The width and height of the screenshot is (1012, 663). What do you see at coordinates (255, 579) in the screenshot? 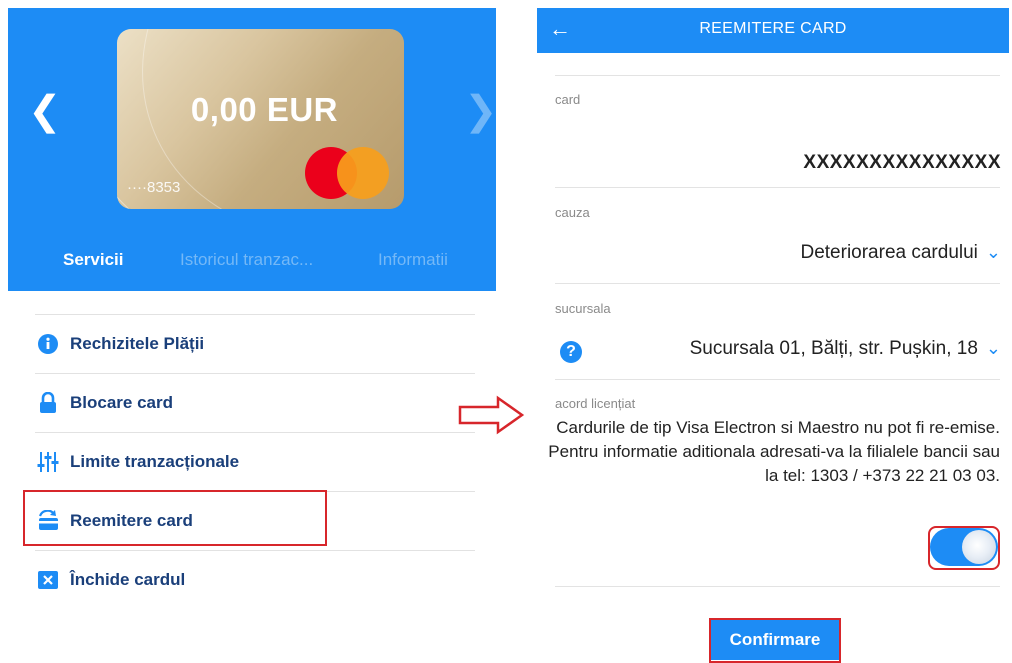
I see `menu-item-inchide: Închide cardul` at bounding box center [255, 579].